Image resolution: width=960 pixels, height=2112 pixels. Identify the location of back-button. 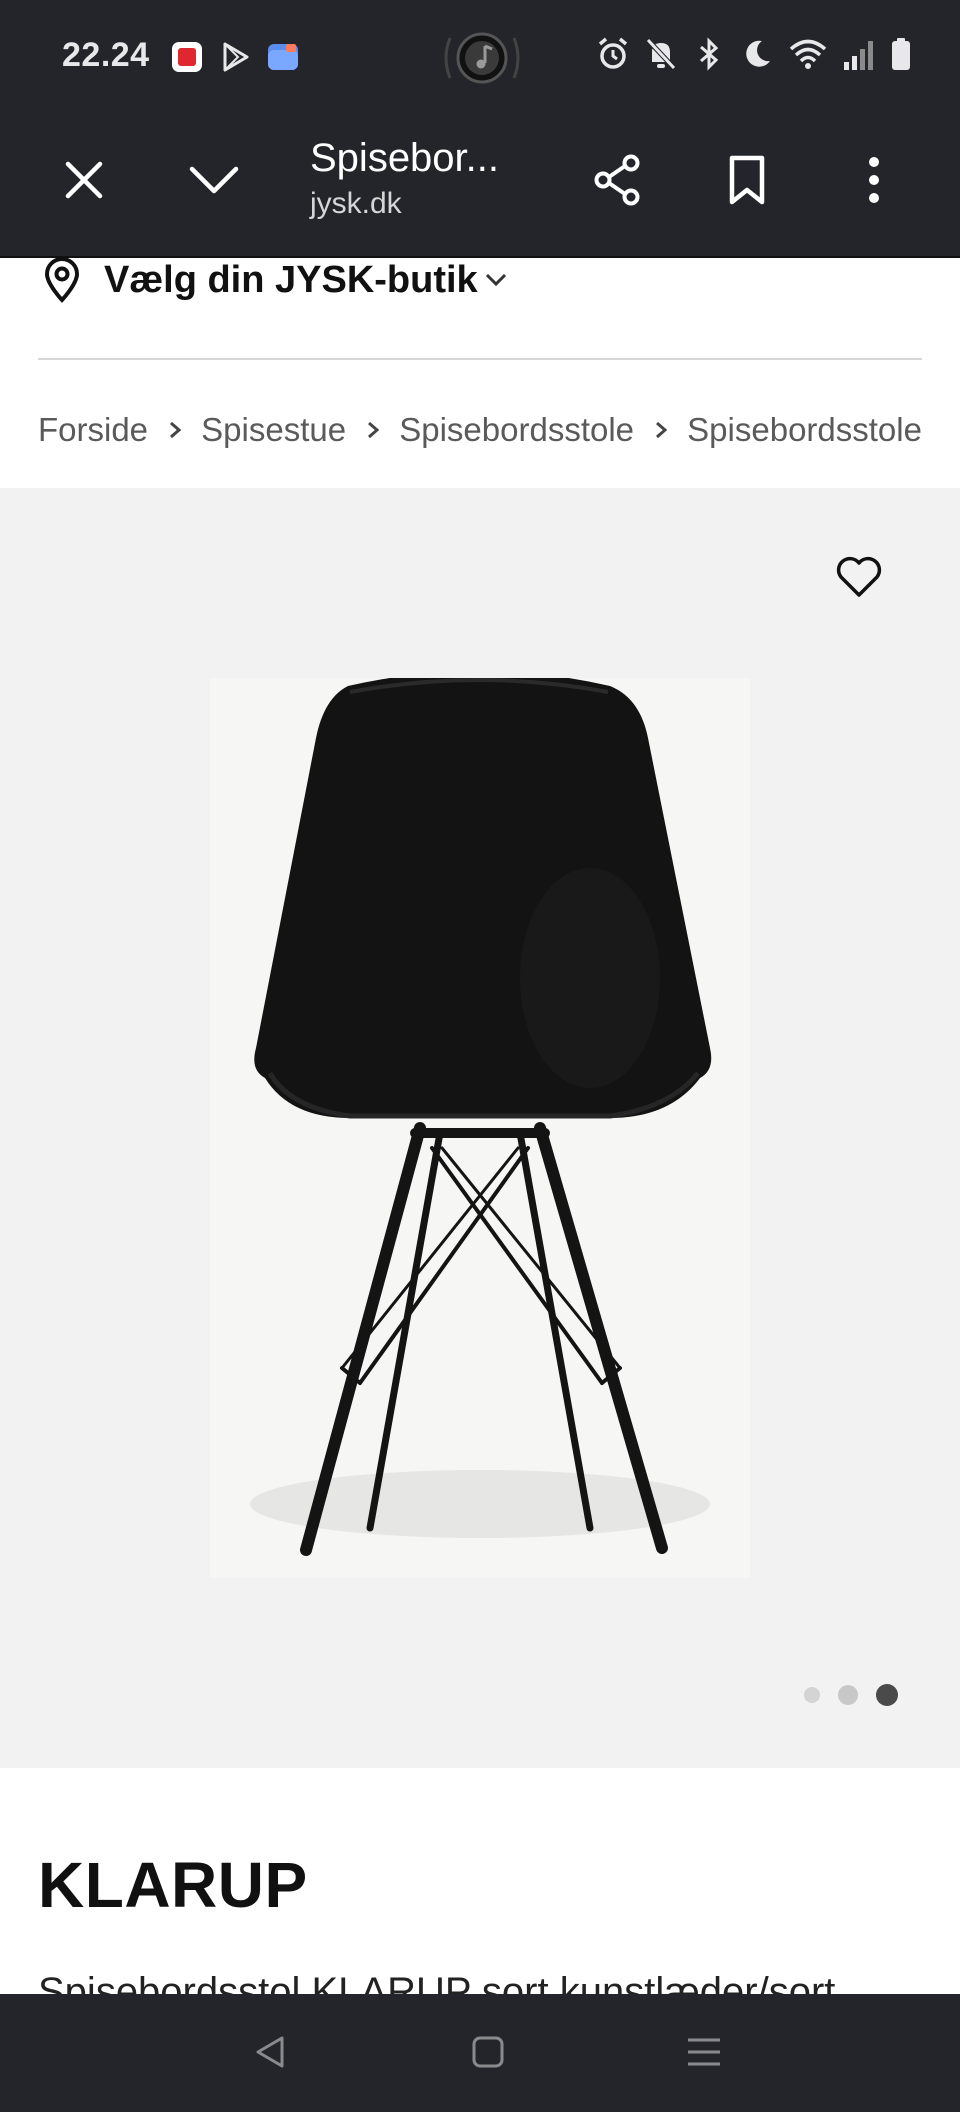
(270, 2052).